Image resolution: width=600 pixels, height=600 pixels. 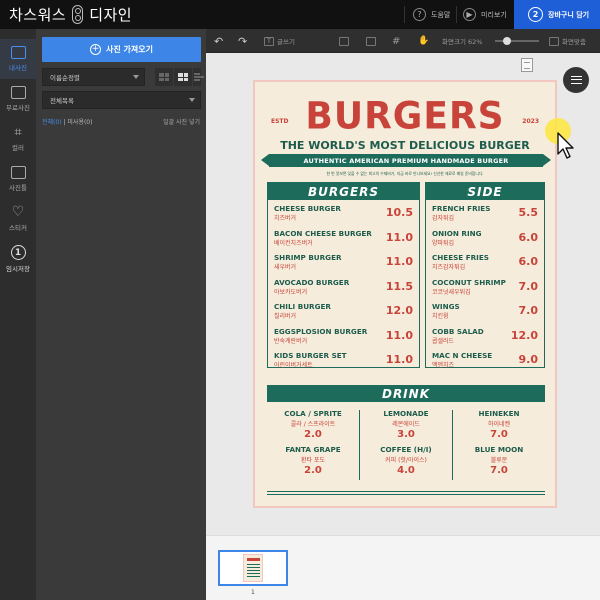 What do you see at coordinates (499, 424) in the screenshot?
I see `drink-item: HEINEKEN 하이네켄 7.0` at bounding box center [499, 424].